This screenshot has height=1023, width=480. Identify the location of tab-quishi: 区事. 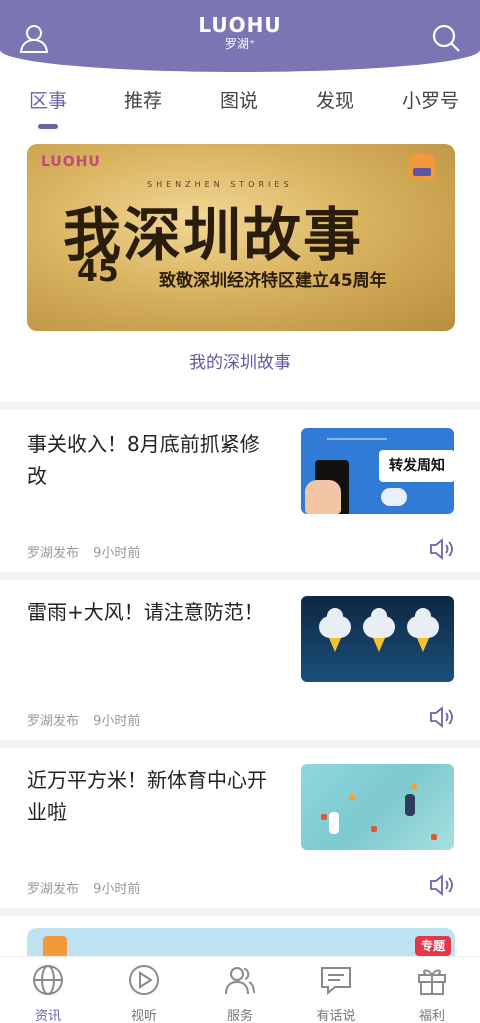
(48, 99).